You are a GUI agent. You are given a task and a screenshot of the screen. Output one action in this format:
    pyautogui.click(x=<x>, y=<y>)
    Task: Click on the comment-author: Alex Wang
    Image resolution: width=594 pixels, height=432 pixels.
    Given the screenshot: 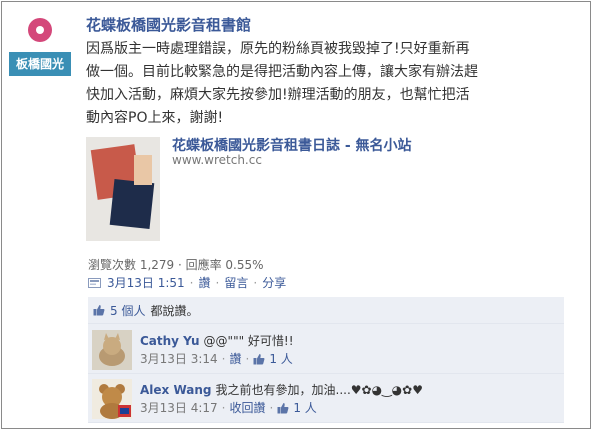 What is the action you would take?
    pyautogui.click(x=176, y=390)
    